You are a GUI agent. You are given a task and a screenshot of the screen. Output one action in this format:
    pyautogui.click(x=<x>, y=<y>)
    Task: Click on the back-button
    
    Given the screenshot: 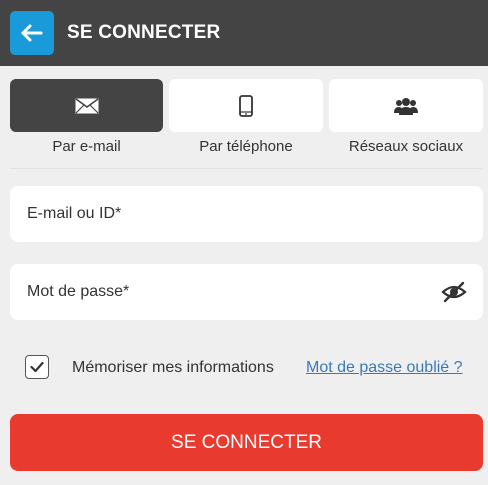 What is the action you would take?
    pyautogui.click(x=32, y=33)
    